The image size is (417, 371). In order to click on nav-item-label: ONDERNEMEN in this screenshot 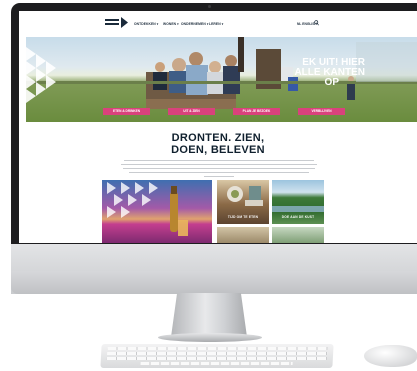, I will do `click(193, 24)`.